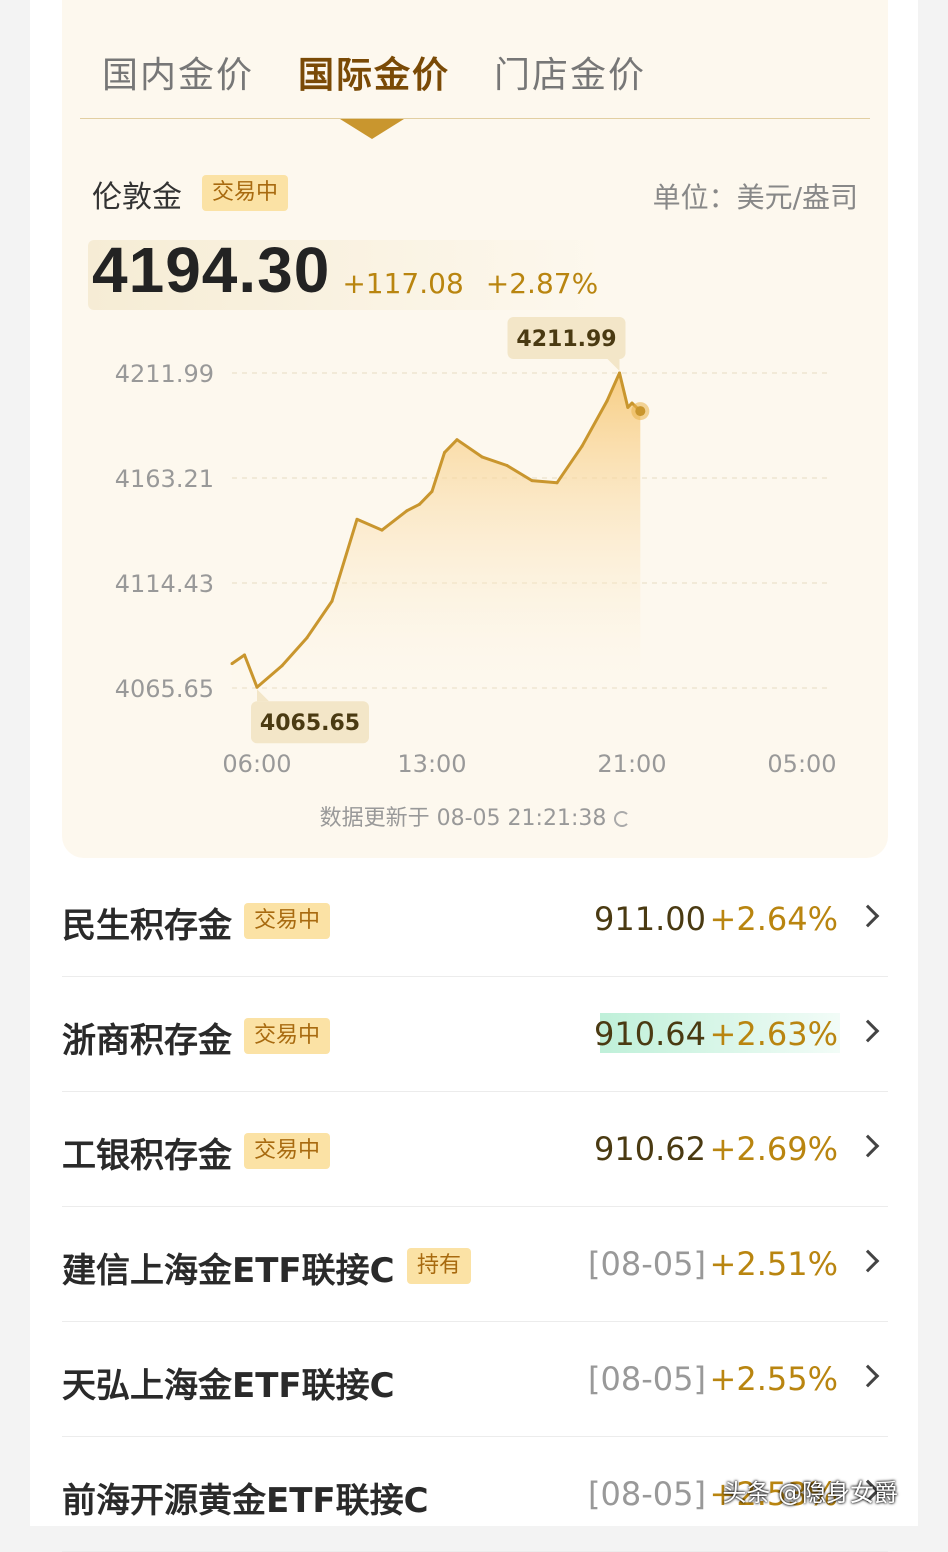 This screenshot has height=1552, width=948. I want to click on asset-name: 伦敦金, so click(137, 197).